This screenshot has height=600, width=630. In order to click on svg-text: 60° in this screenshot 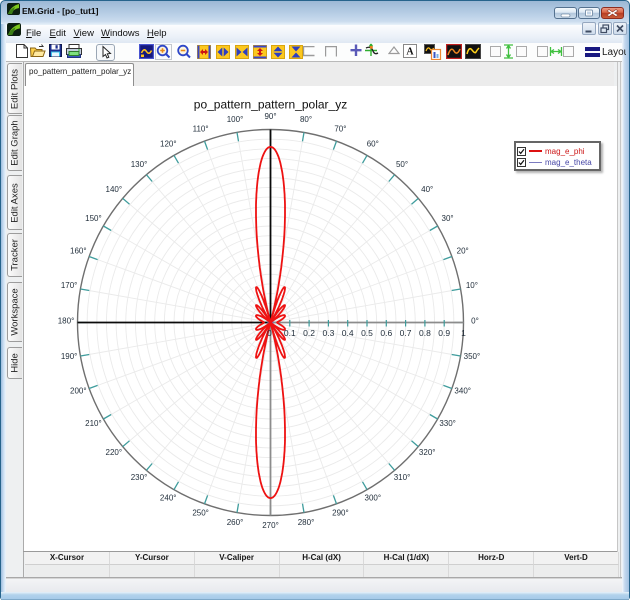, I will do `click(373, 143)`.